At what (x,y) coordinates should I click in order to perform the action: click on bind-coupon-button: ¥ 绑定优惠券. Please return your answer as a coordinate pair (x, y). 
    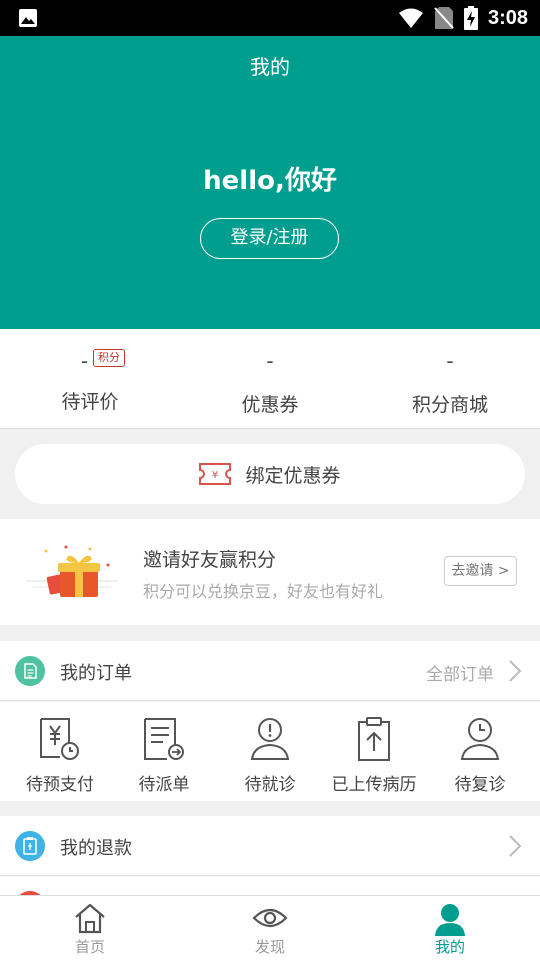
    Looking at the image, I should click on (270, 474).